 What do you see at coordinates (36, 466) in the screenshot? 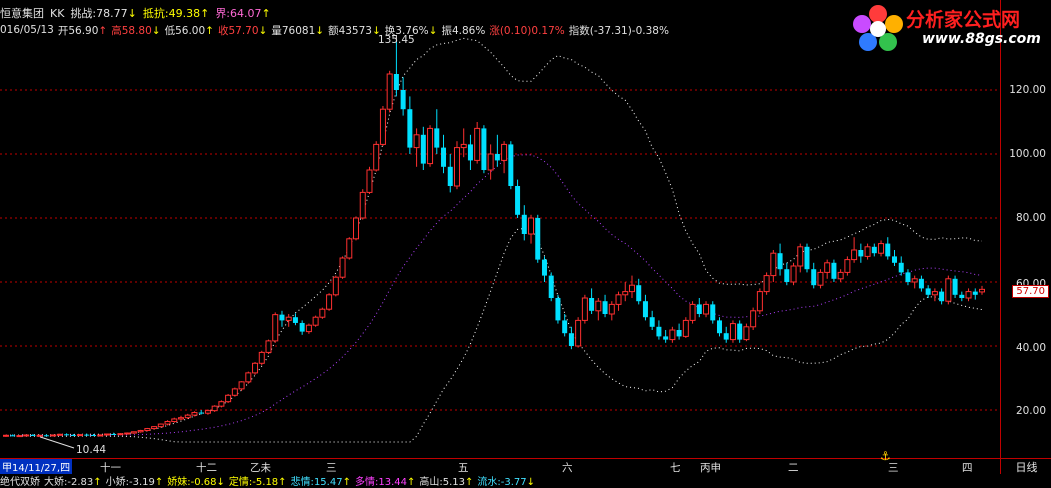
I see `cursor-date-box: 甲14/11/27,四` at bounding box center [36, 466].